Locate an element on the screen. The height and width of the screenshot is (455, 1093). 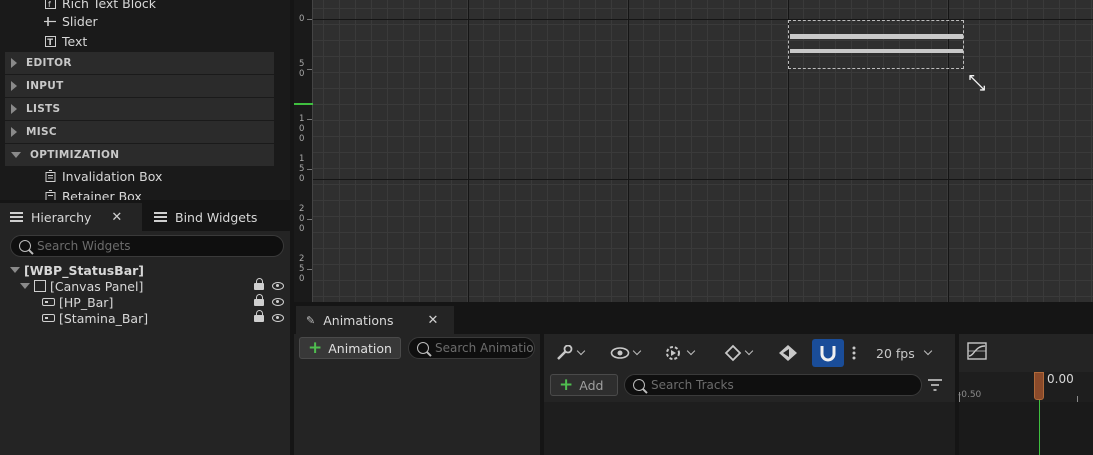
sequencer-toolbar: 20 fps is located at coordinates (749, 353).